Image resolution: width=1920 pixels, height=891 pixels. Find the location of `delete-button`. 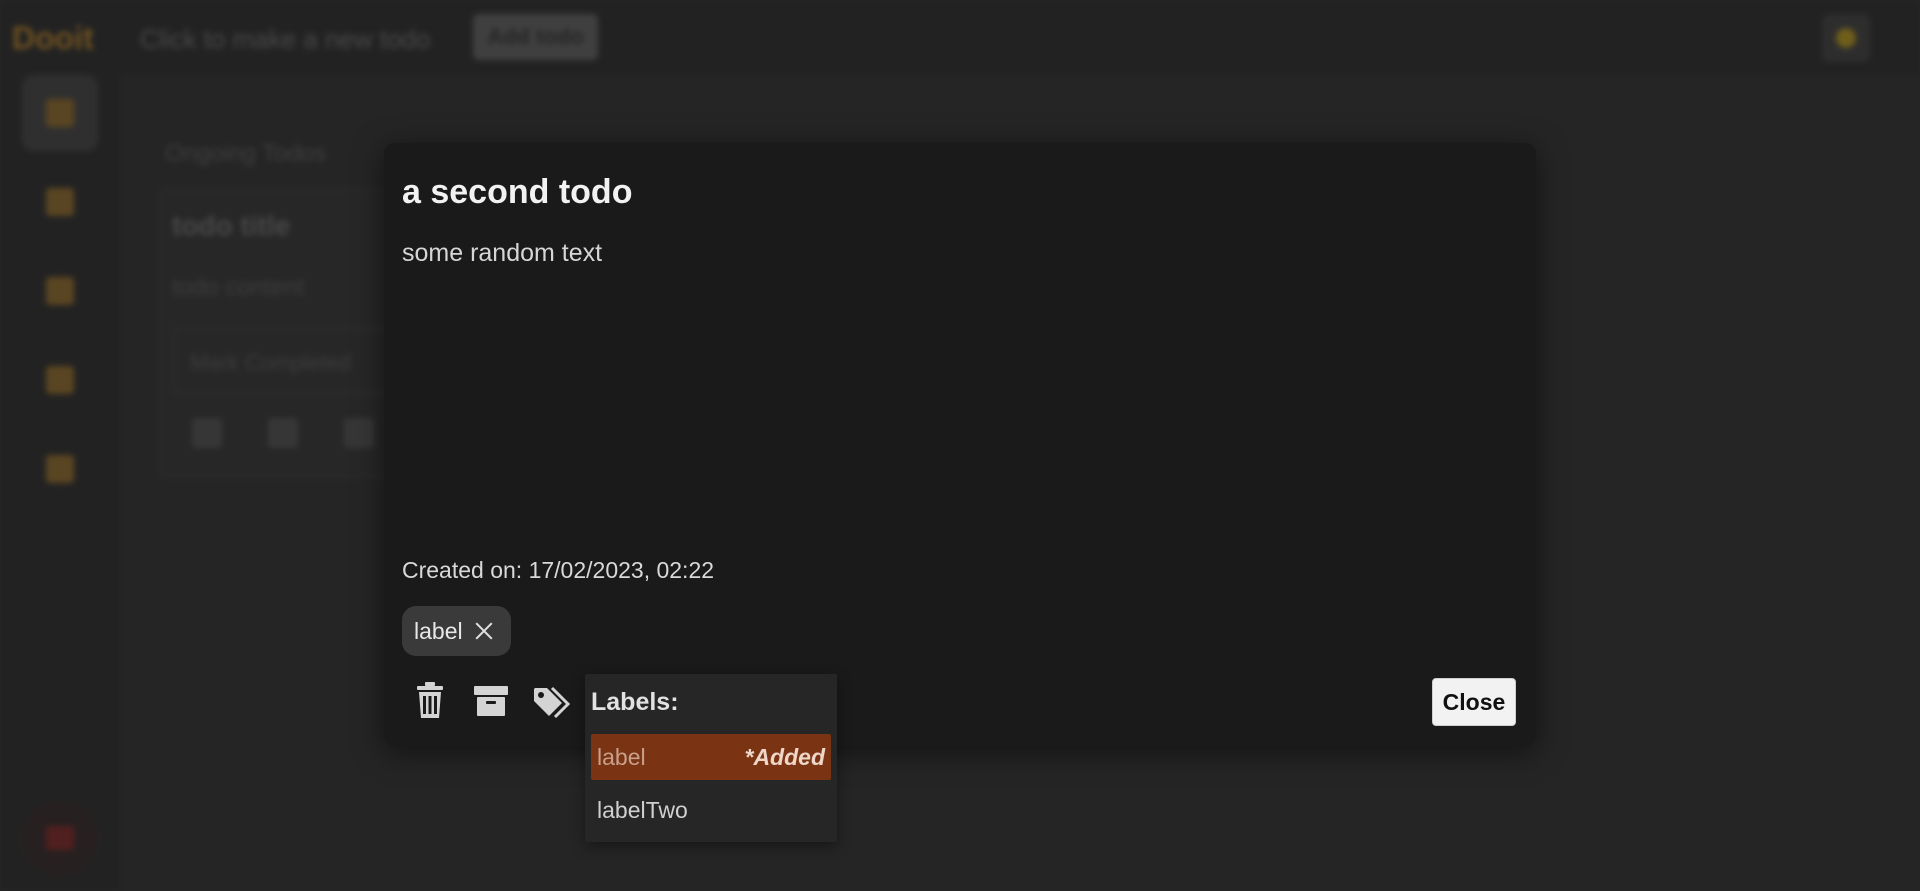

delete-button is located at coordinates (430, 700).